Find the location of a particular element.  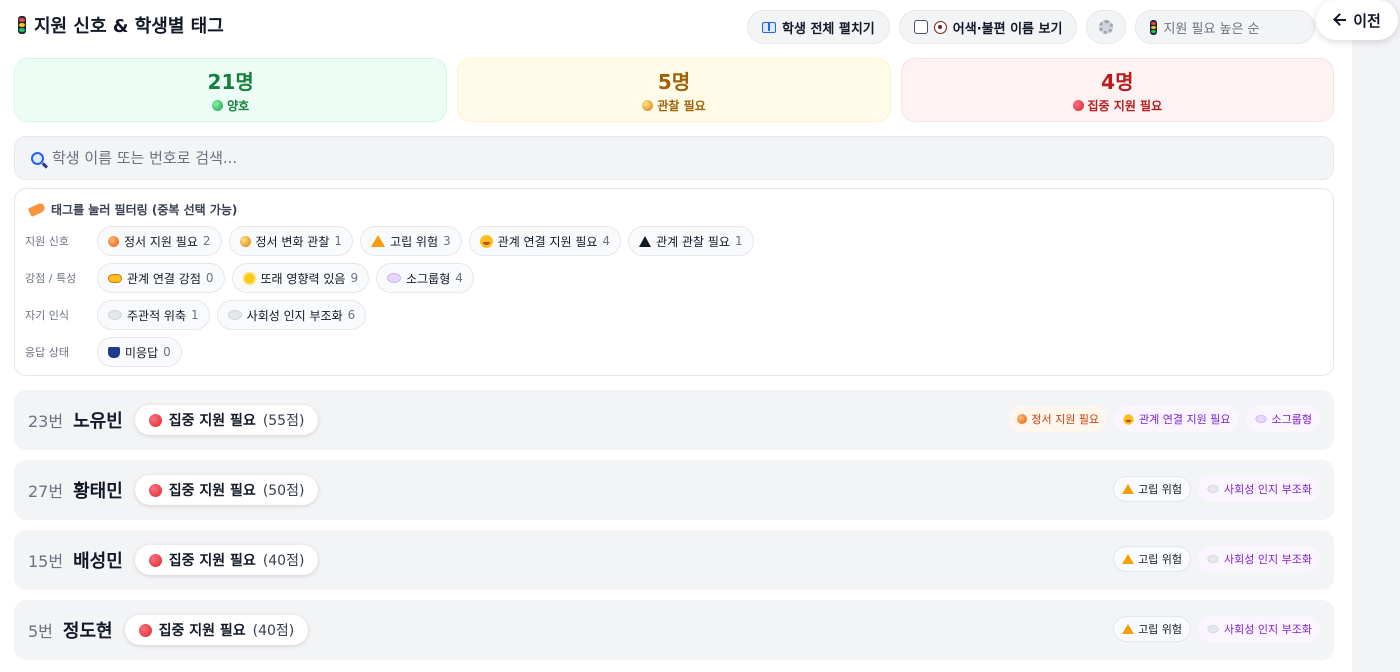

filter-chip: 고립 위험 3 is located at coordinates (411, 241).